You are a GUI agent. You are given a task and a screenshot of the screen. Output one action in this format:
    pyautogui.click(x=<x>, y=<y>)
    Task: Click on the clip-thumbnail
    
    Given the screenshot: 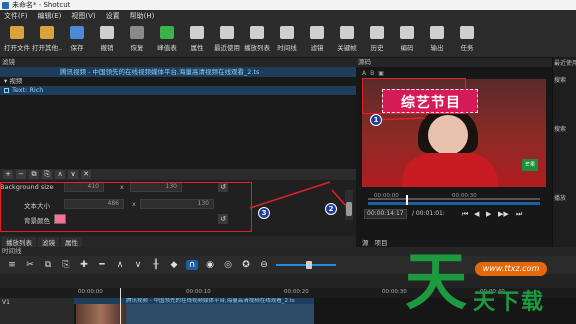 What is the action you would take?
    pyautogui.click(x=101, y=314)
    